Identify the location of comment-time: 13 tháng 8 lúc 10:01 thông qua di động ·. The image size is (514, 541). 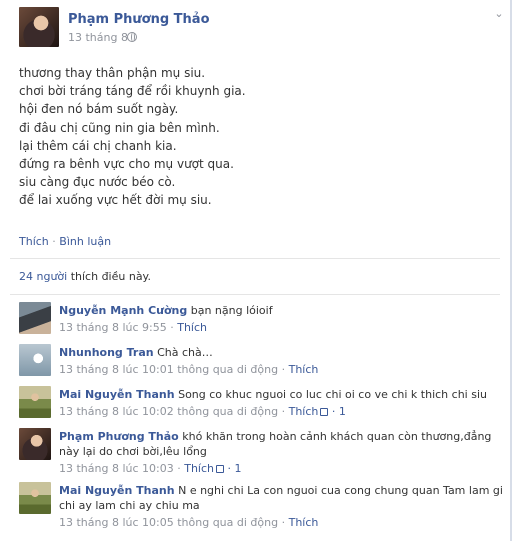
(174, 369).